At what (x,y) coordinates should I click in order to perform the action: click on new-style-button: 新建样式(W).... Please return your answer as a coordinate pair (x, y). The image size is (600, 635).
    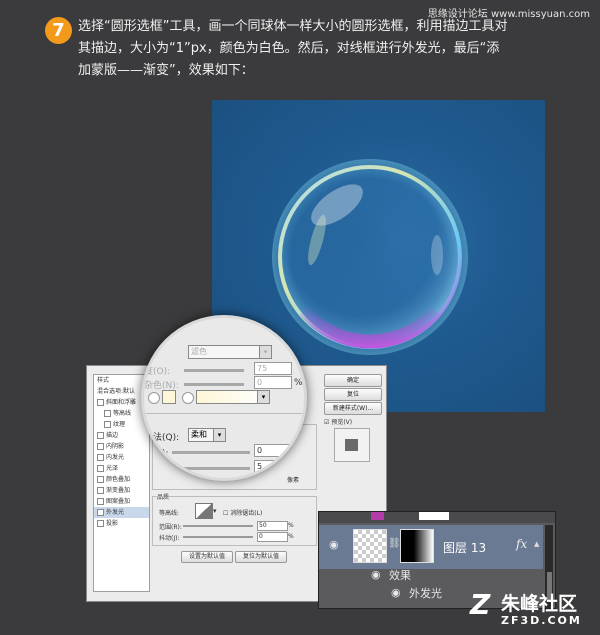
    Looking at the image, I should click on (353, 408).